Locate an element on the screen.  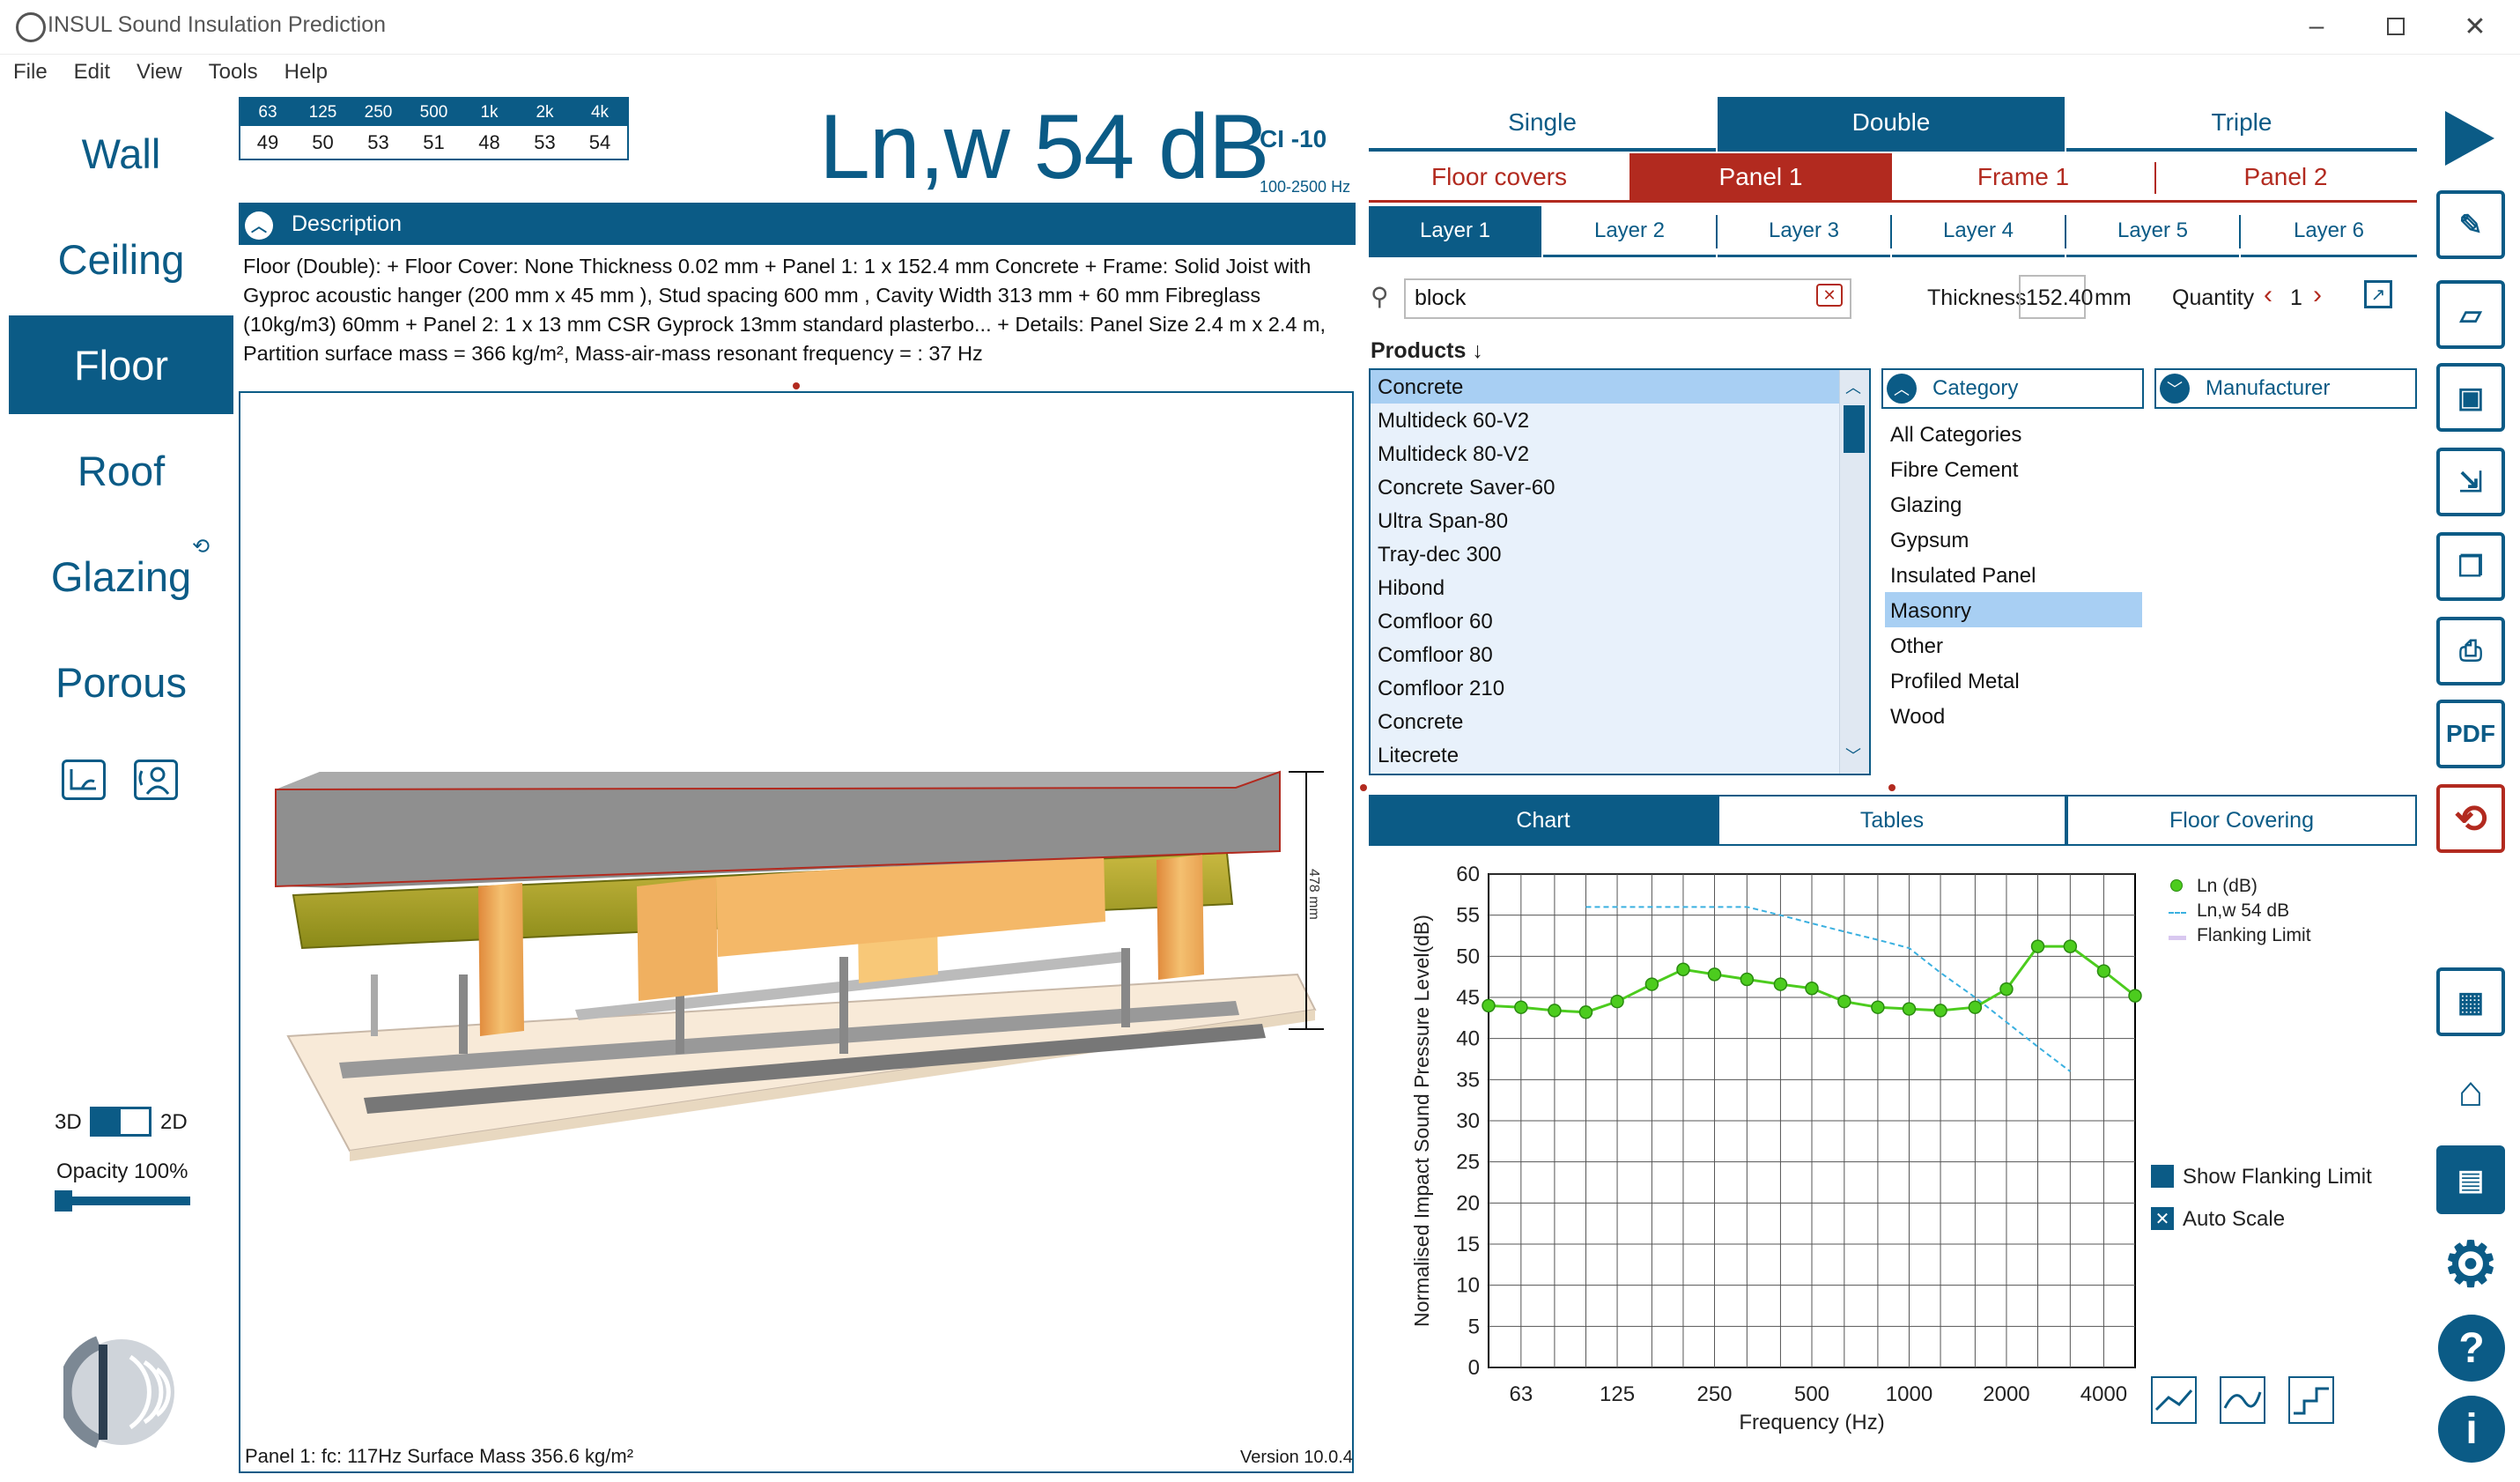
tab-single: Single is located at coordinates (1542, 124).